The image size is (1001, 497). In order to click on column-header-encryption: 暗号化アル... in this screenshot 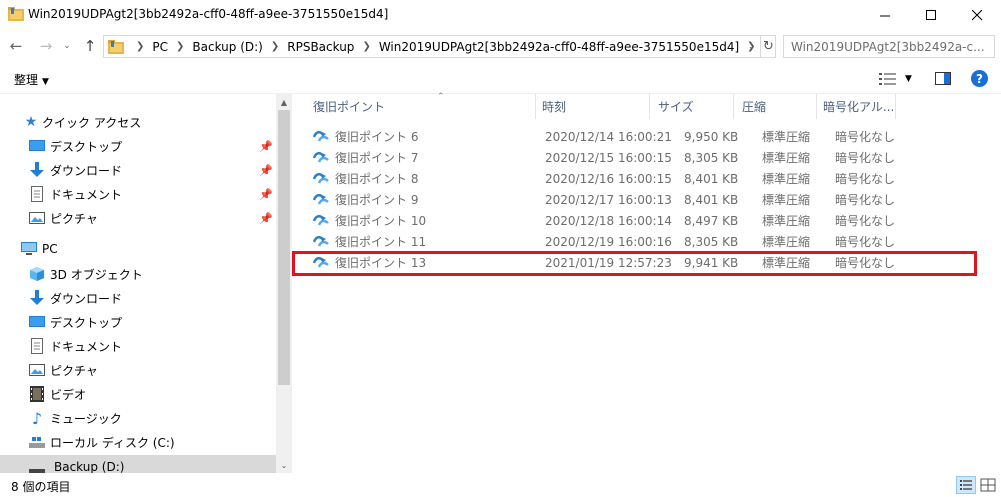, I will do `click(859, 106)`.